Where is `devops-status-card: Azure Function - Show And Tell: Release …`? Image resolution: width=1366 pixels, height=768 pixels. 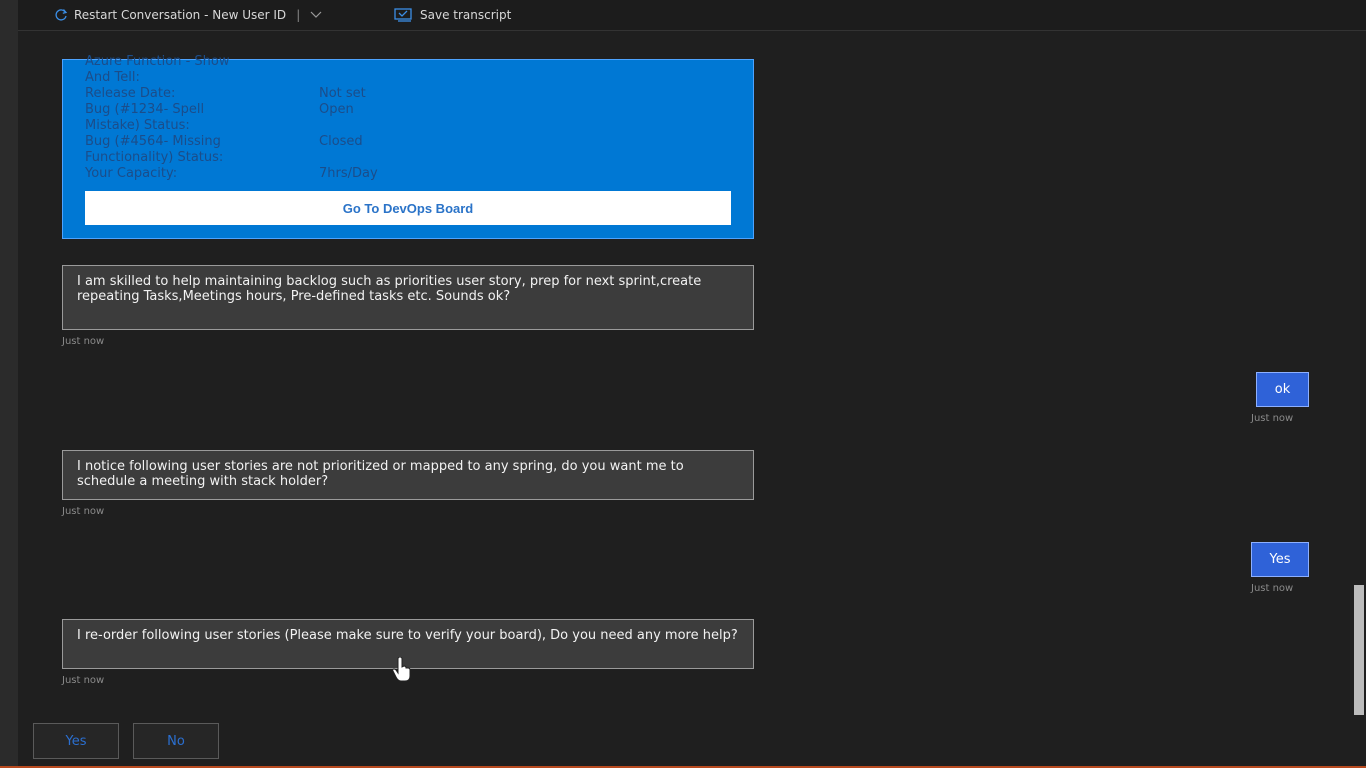
devops-status-card: Azure Function - Show And Tell: Release … is located at coordinates (408, 146).